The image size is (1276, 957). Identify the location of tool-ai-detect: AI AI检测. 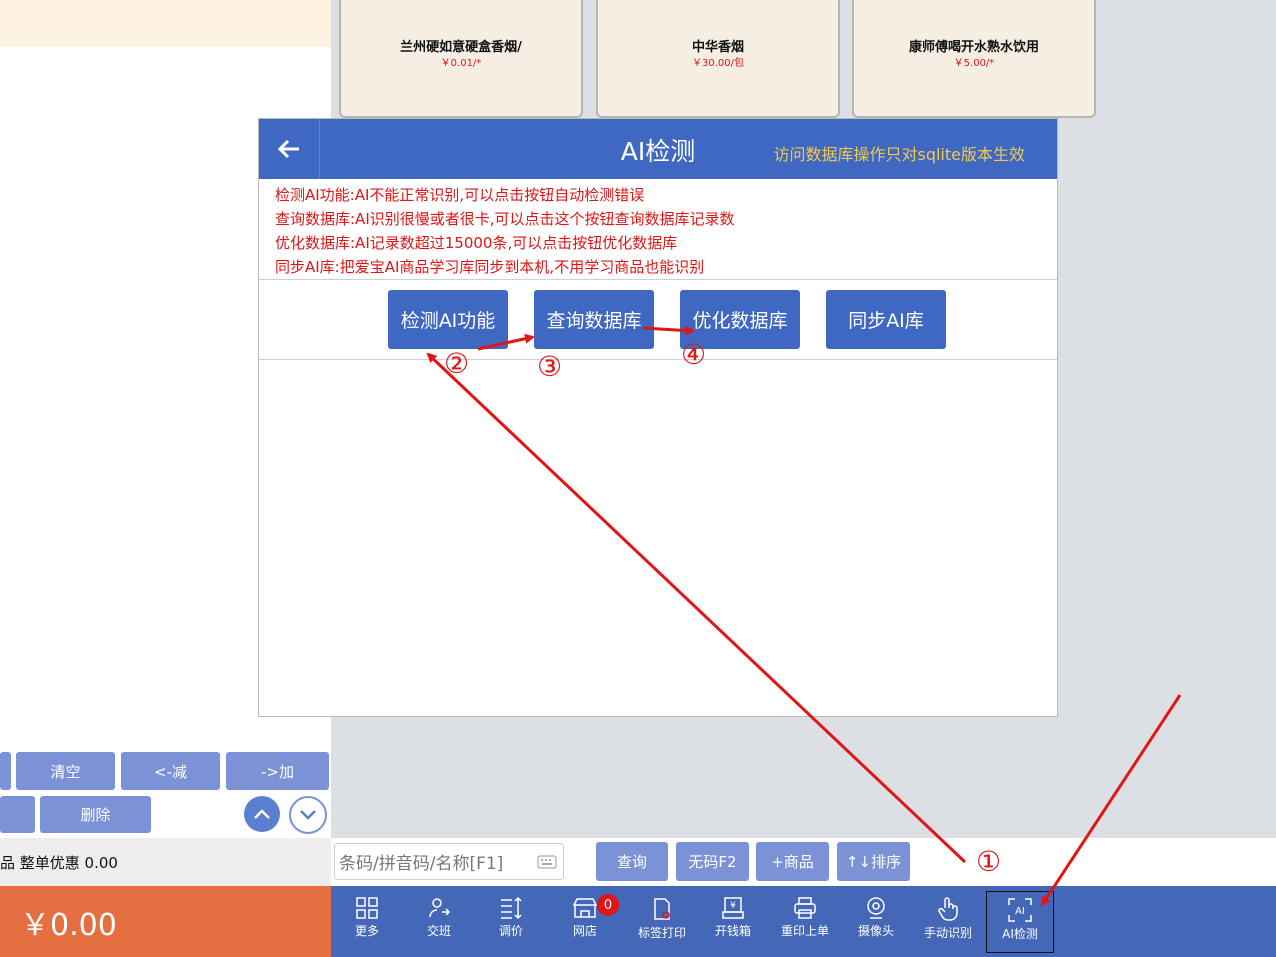
(1020, 922).